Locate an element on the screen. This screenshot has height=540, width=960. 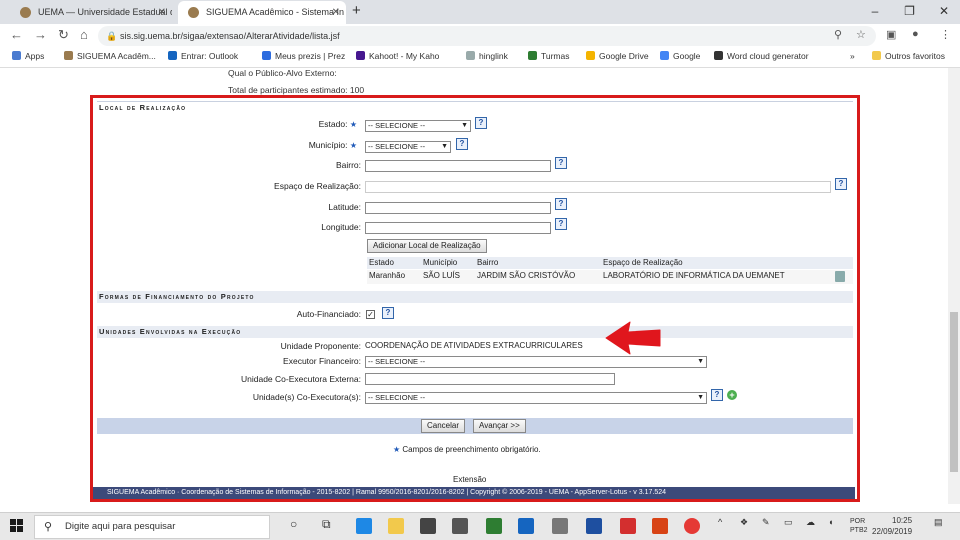
maximize-icon: ❐ is located at coordinates (909, 11).